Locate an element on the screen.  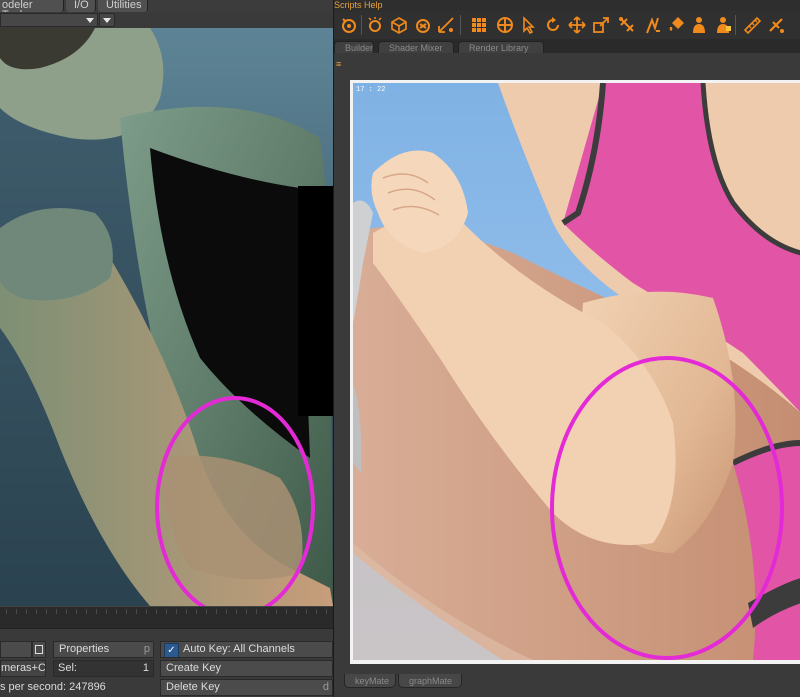
tab-label: Utilities is located at coordinates (124, 5).